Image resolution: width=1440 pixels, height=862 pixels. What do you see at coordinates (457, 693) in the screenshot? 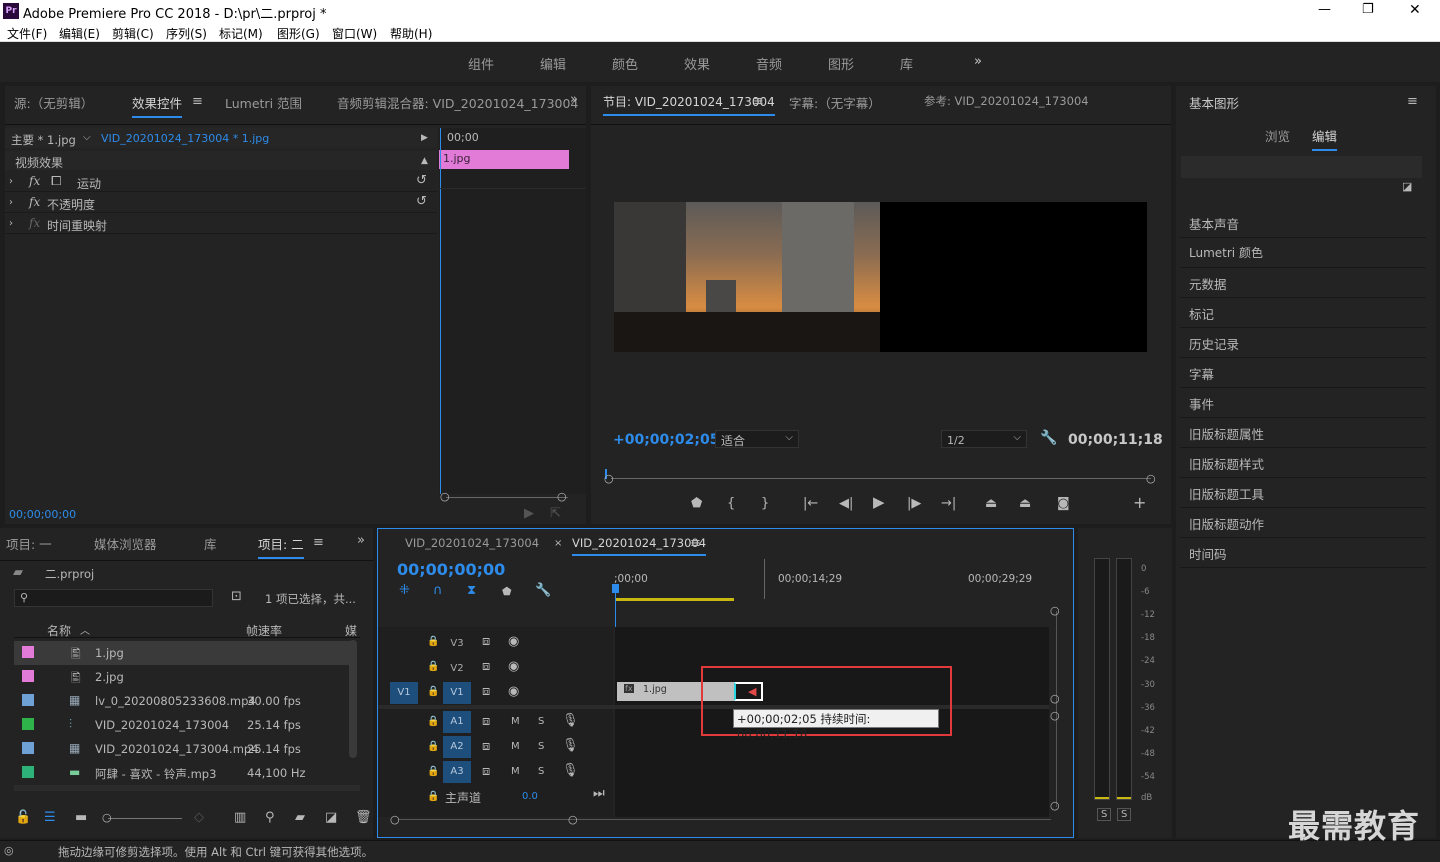
I see `track-target-v1: V1` at bounding box center [457, 693].